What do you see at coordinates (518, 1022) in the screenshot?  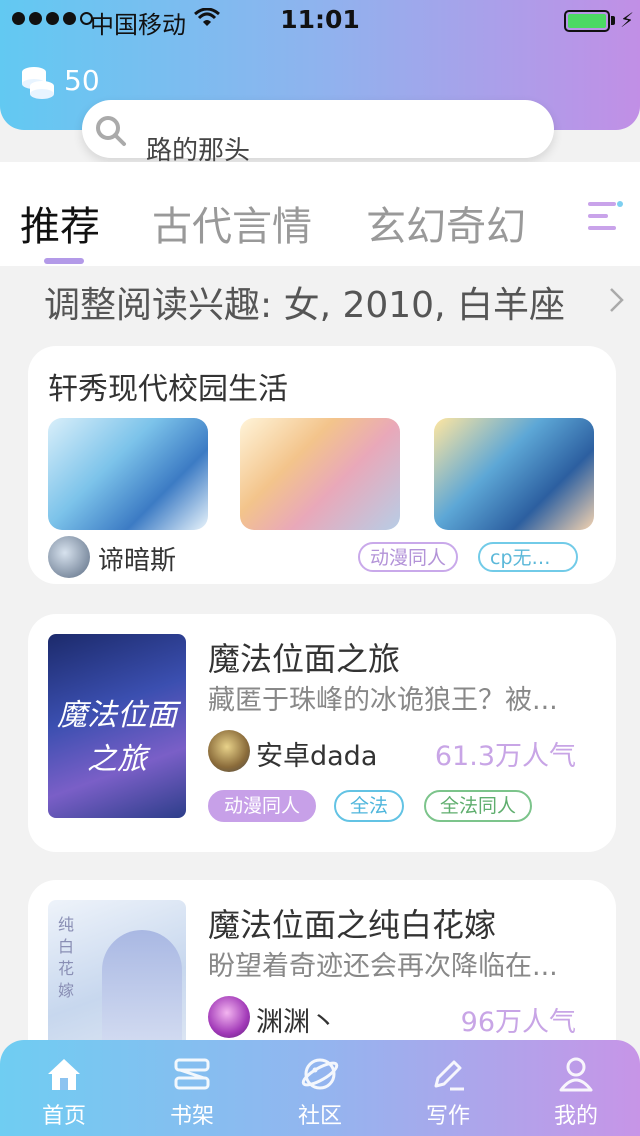 I see `book-popularity: 96万人气` at bounding box center [518, 1022].